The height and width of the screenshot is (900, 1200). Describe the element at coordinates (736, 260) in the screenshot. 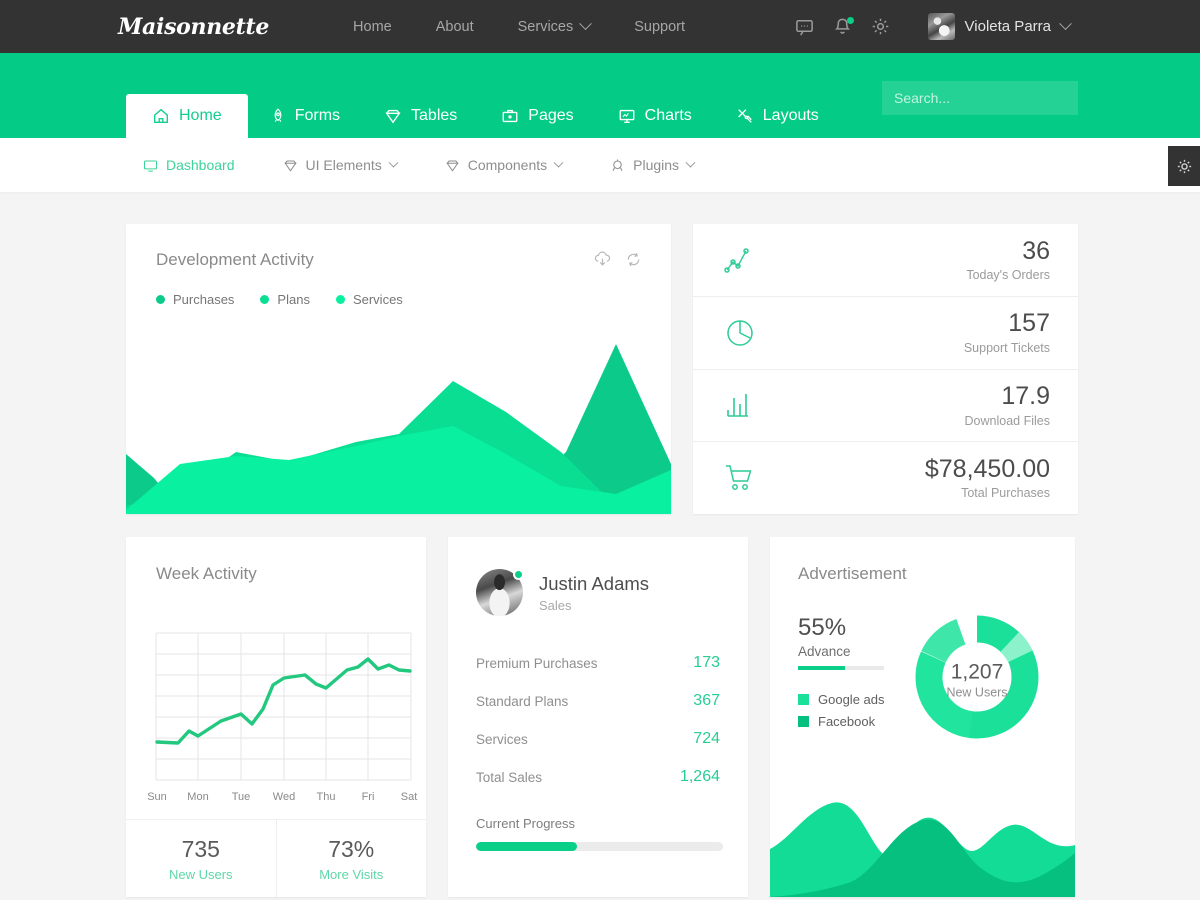

I see `line-chart-icon` at that location.